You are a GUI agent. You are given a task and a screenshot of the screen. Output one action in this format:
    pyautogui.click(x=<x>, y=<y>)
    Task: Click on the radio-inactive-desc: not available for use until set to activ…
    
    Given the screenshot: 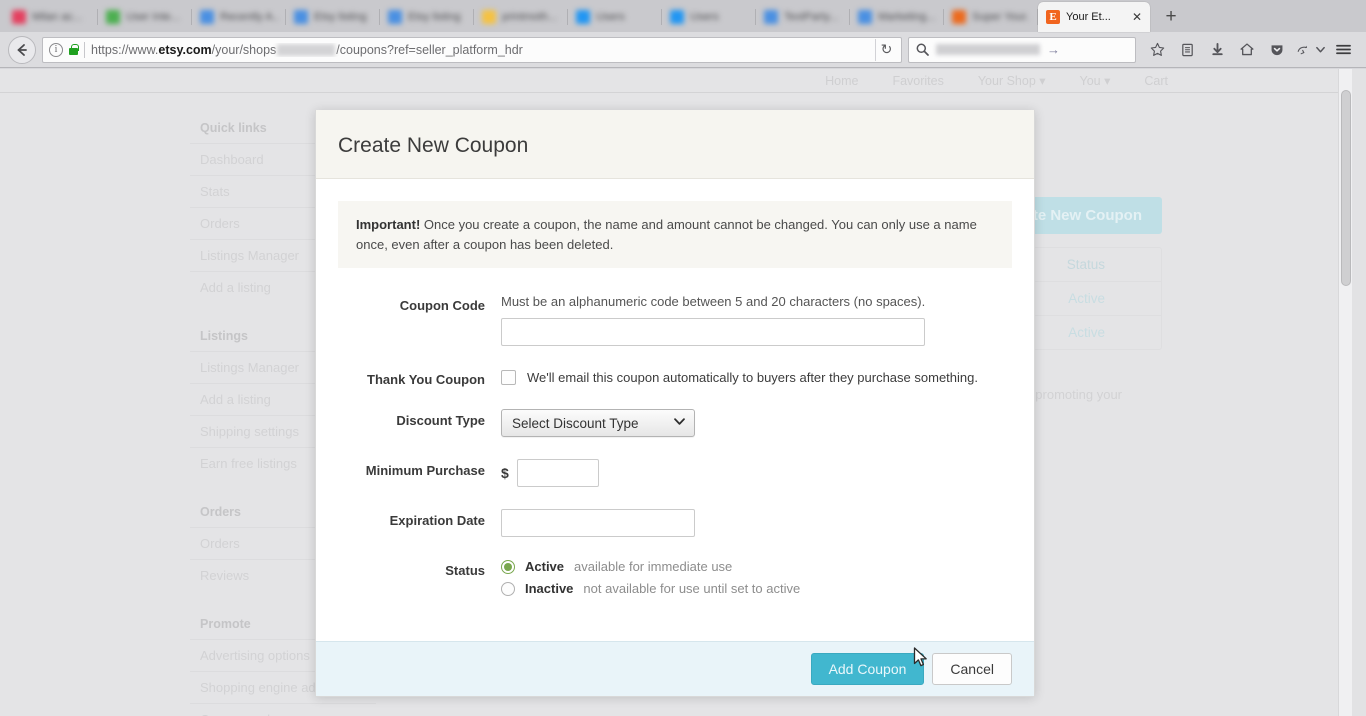 What is the action you would take?
    pyautogui.click(x=692, y=588)
    